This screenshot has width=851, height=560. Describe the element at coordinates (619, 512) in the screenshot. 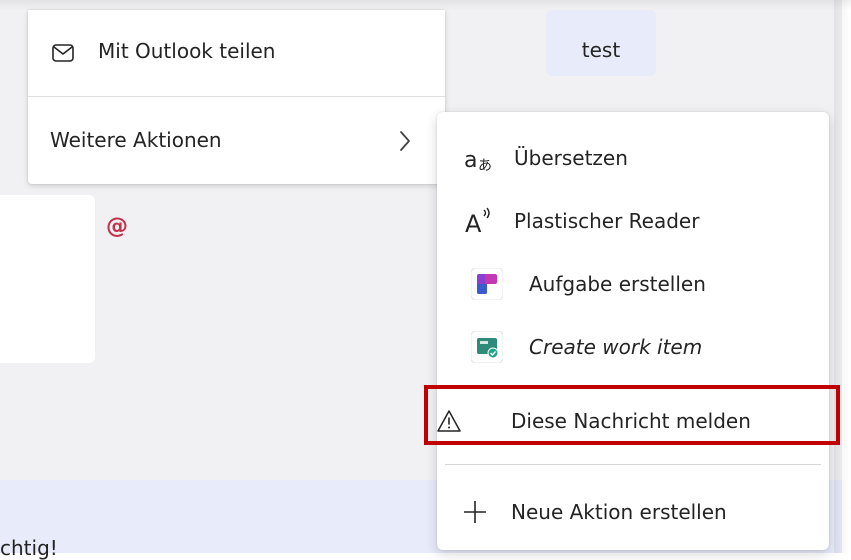

I see `create-new-action-label: Neue Aktion erstellen` at that location.